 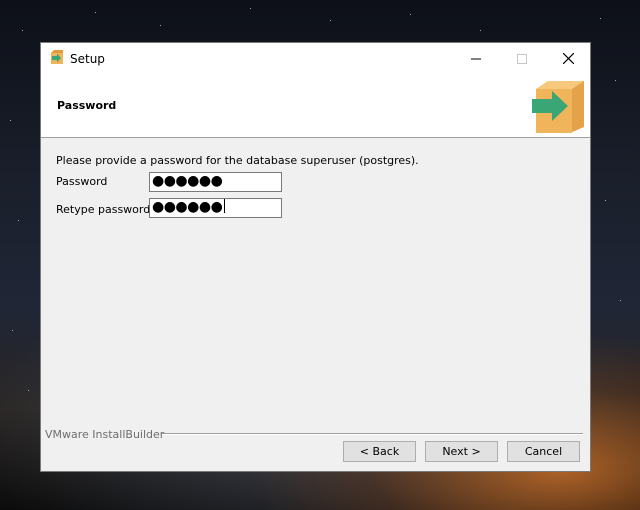 I want to click on retype-password-label: Retype password, so click(x=103, y=209).